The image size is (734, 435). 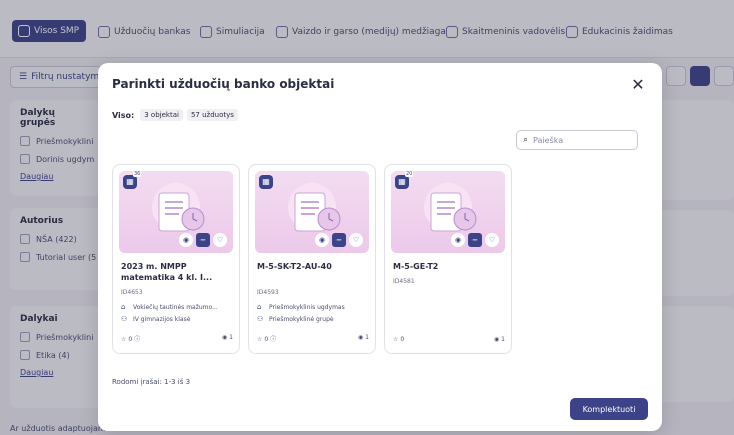 I want to click on card-meta: ⚇ IV gimnazijos klasė, so click(x=155, y=319).